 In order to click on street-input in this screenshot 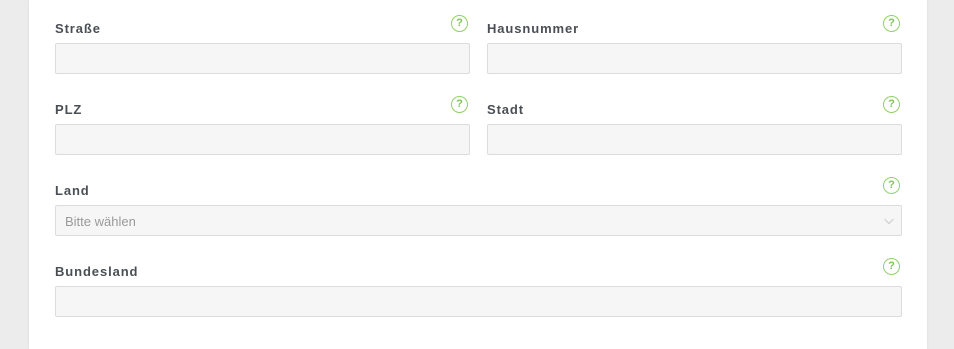, I will do `click(262, 58)`.